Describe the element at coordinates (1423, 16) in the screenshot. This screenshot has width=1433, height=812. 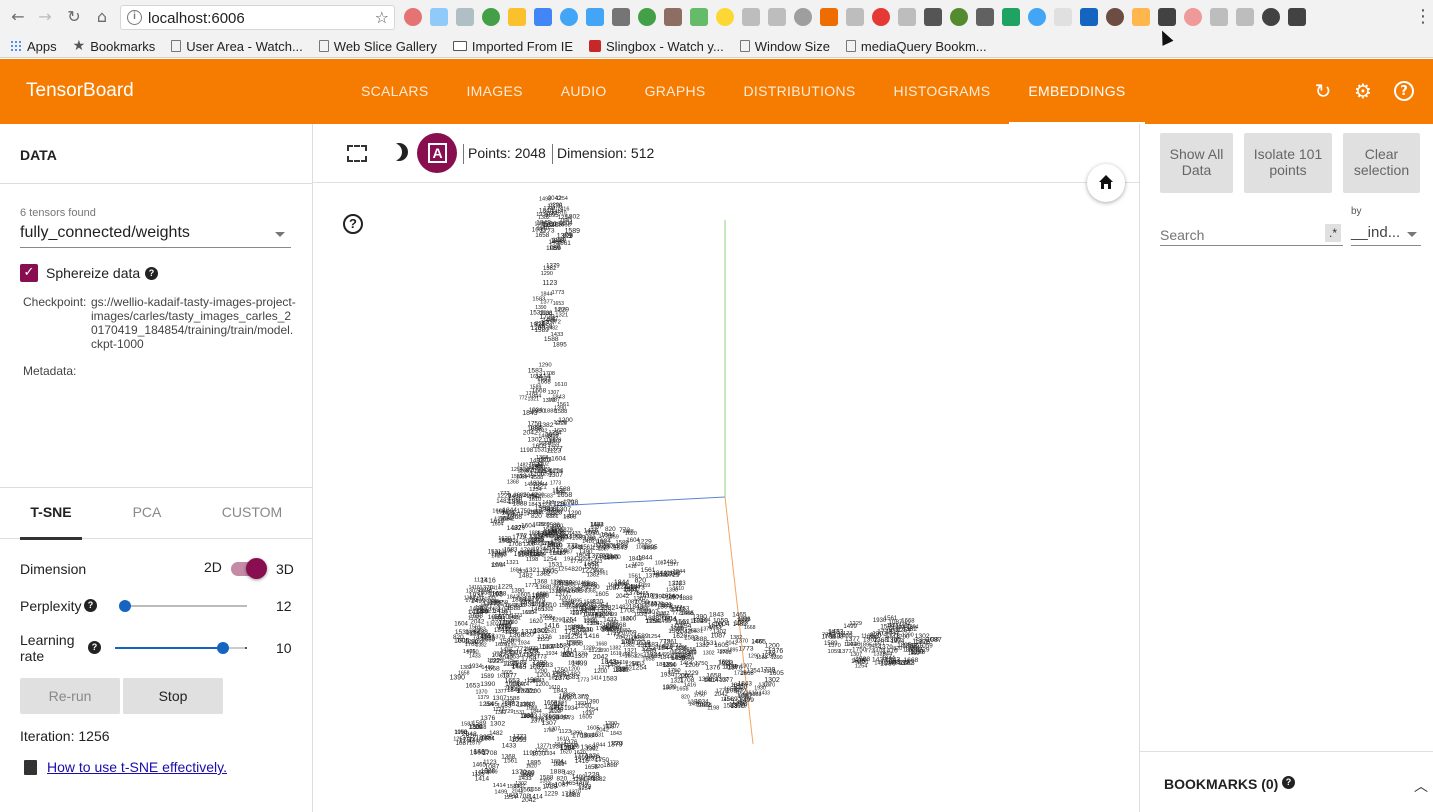
I see `browser-menu-icon: ⋮` at that location.